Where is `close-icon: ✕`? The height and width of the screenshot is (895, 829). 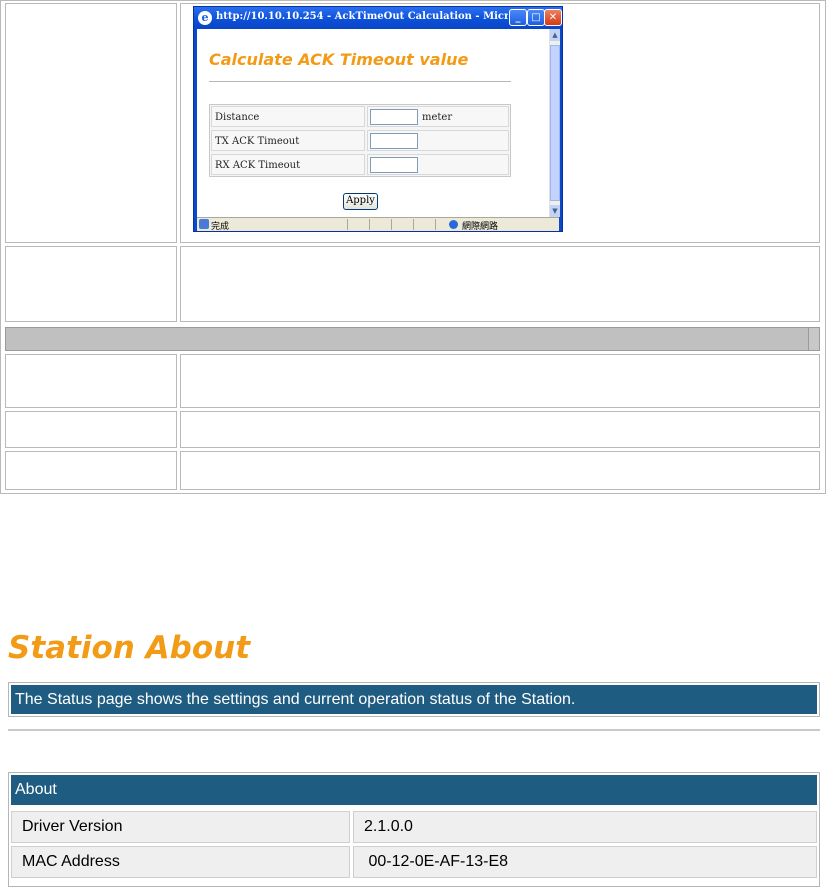
close-icon: ✕ is located at coordinates (553, 17).